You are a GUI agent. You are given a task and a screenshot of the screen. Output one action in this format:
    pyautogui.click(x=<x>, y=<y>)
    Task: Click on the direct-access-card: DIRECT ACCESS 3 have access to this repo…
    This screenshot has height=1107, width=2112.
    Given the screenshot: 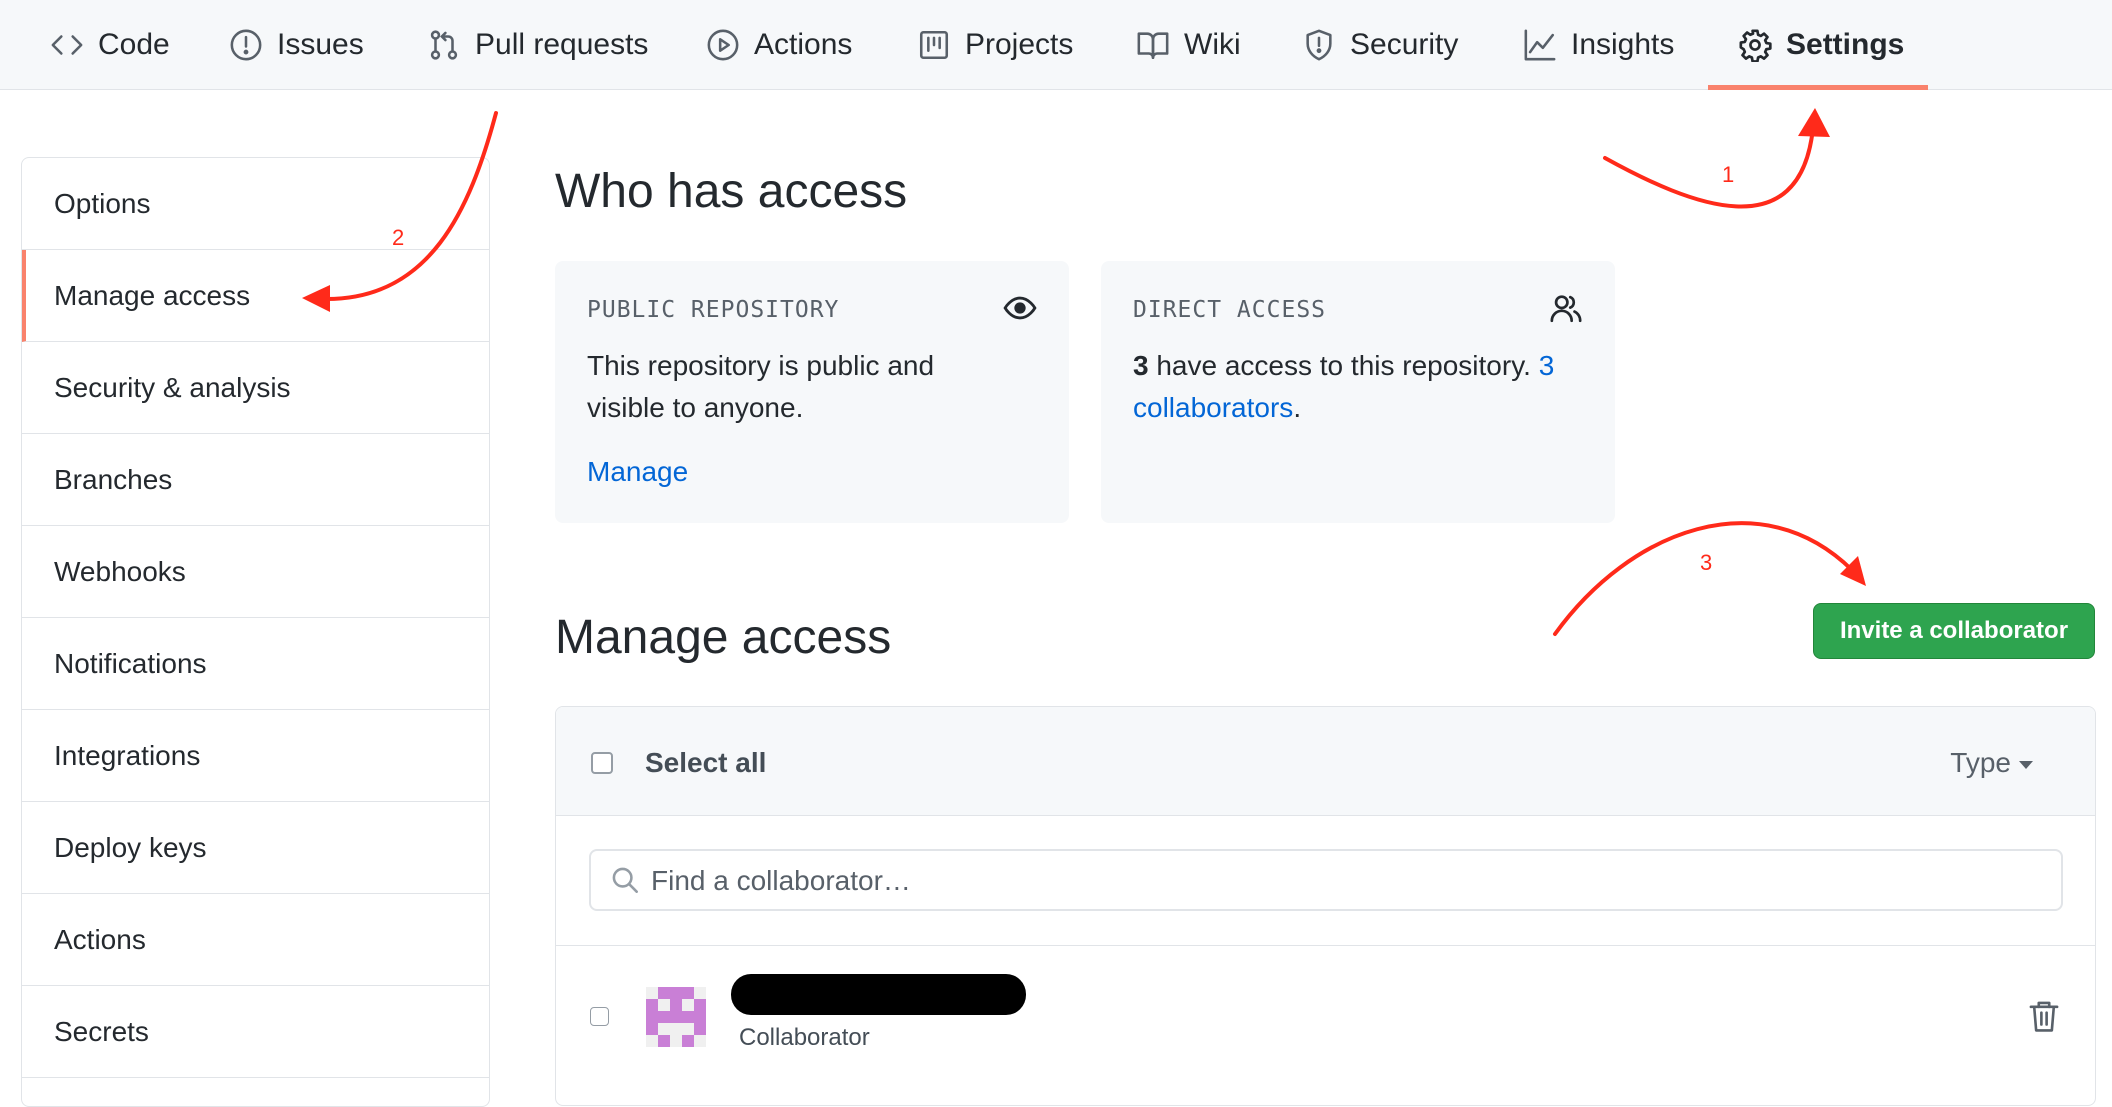 What is the action you would take?
    pyautogui.click(x=1358, y=392)
    